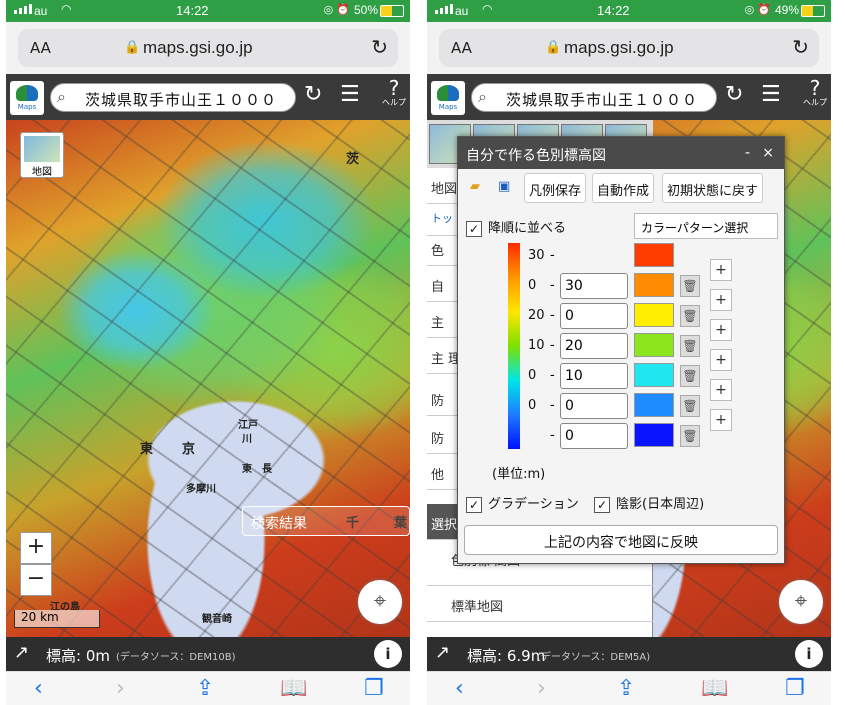 This screenshot has width=845, height=705. What do you see at coordinates (66, 9) in the screenshot?
I see `wifi-icon: ◠` at bounding box center [66, 9].